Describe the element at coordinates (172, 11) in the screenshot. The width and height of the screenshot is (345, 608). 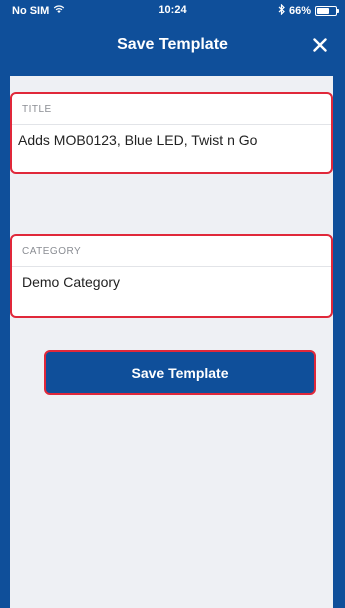
I see `status-bar: No SIM 10:24 66%` at that location.